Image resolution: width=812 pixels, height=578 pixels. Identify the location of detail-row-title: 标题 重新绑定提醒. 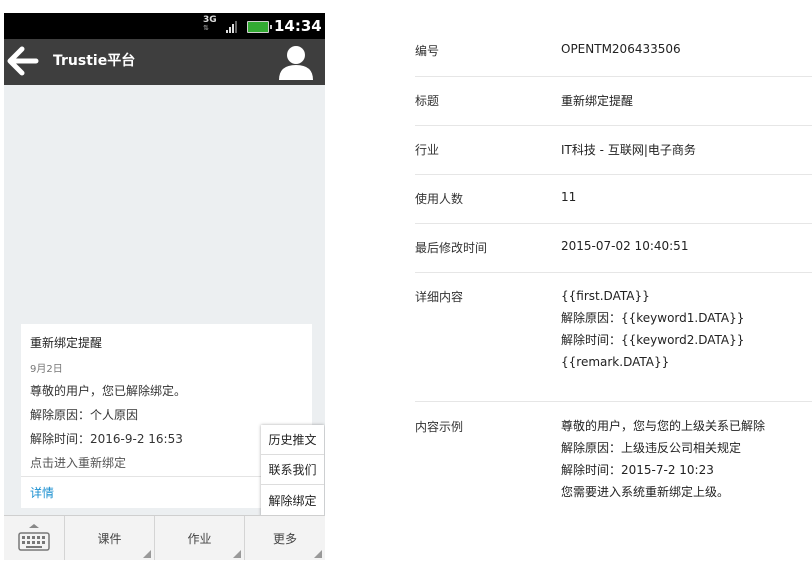
(613, 101).